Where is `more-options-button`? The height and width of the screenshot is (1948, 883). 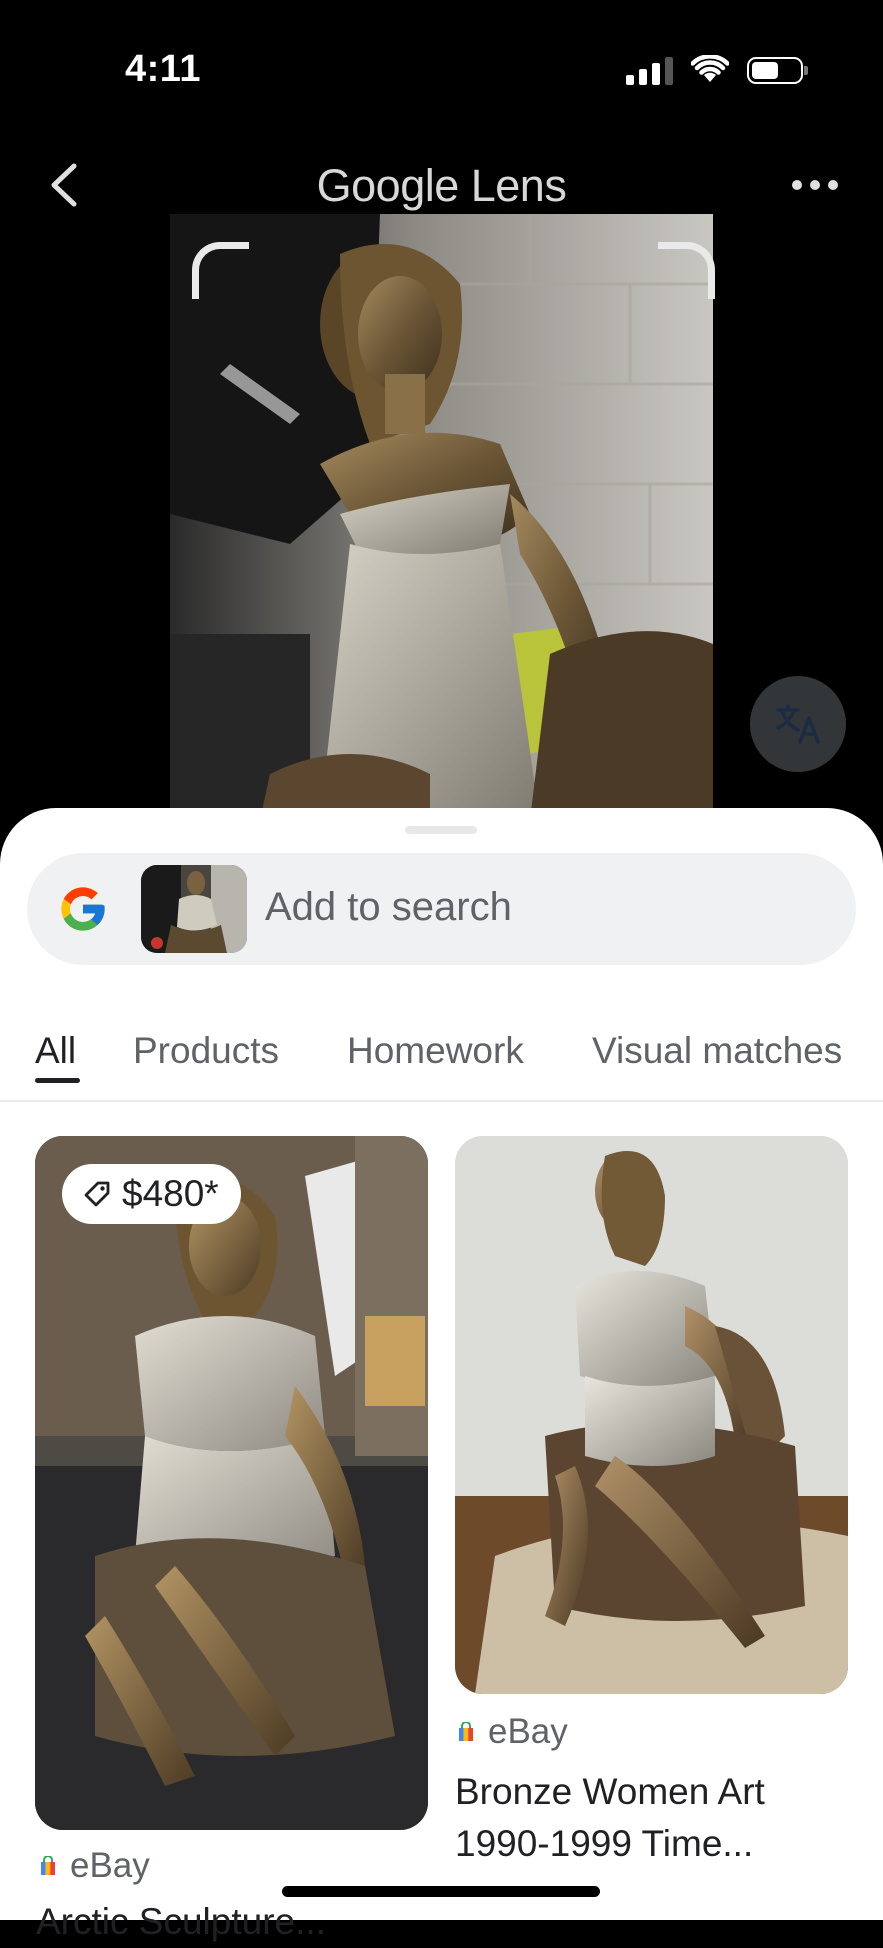 more-options-button is located at coordinates (815, 185).